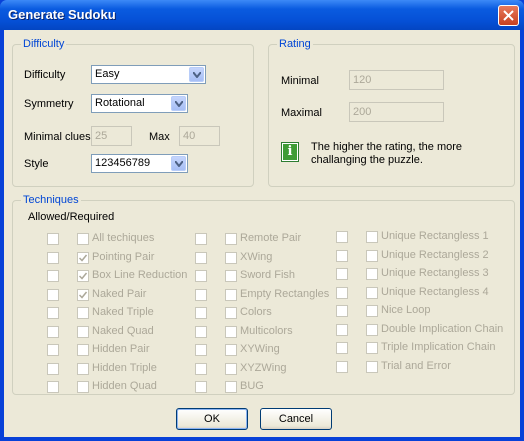  Describe the element at coordinates (435, 273) in the screenshot. I see `technique-label: Unique Rectangless 3` at that location.